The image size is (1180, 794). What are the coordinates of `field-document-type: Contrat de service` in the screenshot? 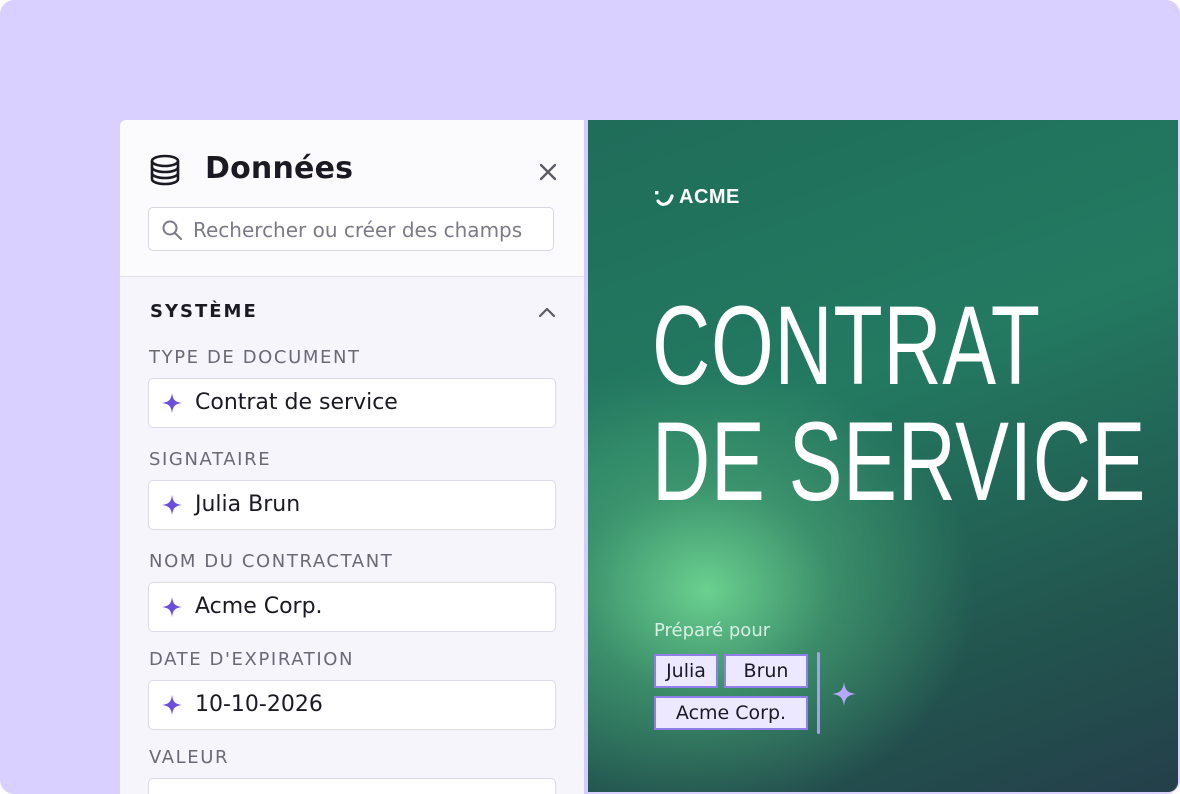 It's located at (352, 403).